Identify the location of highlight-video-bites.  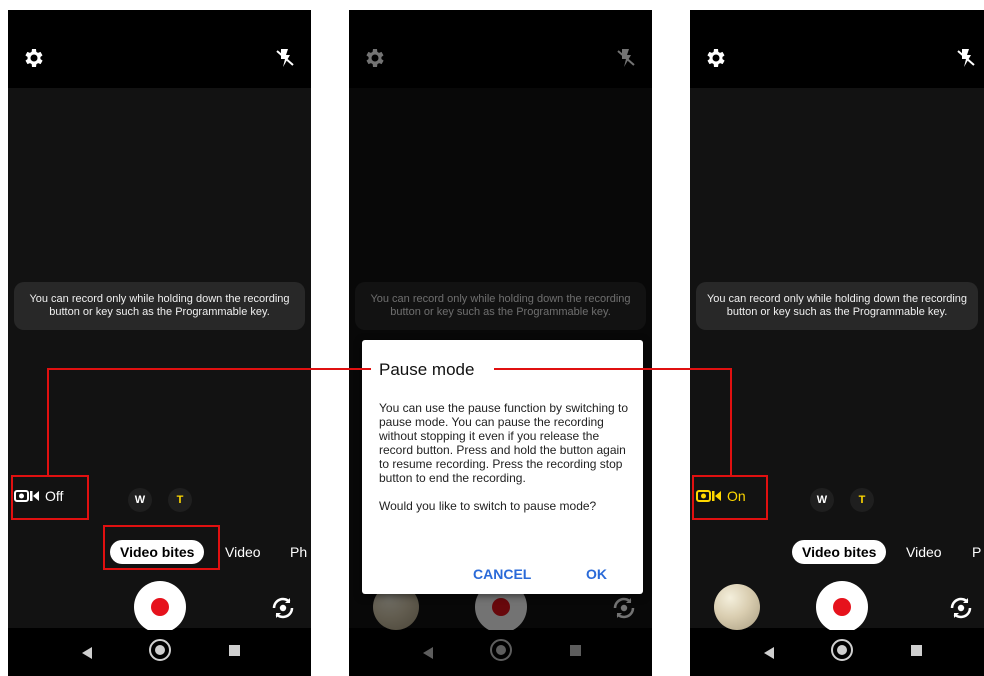
(161, 547).